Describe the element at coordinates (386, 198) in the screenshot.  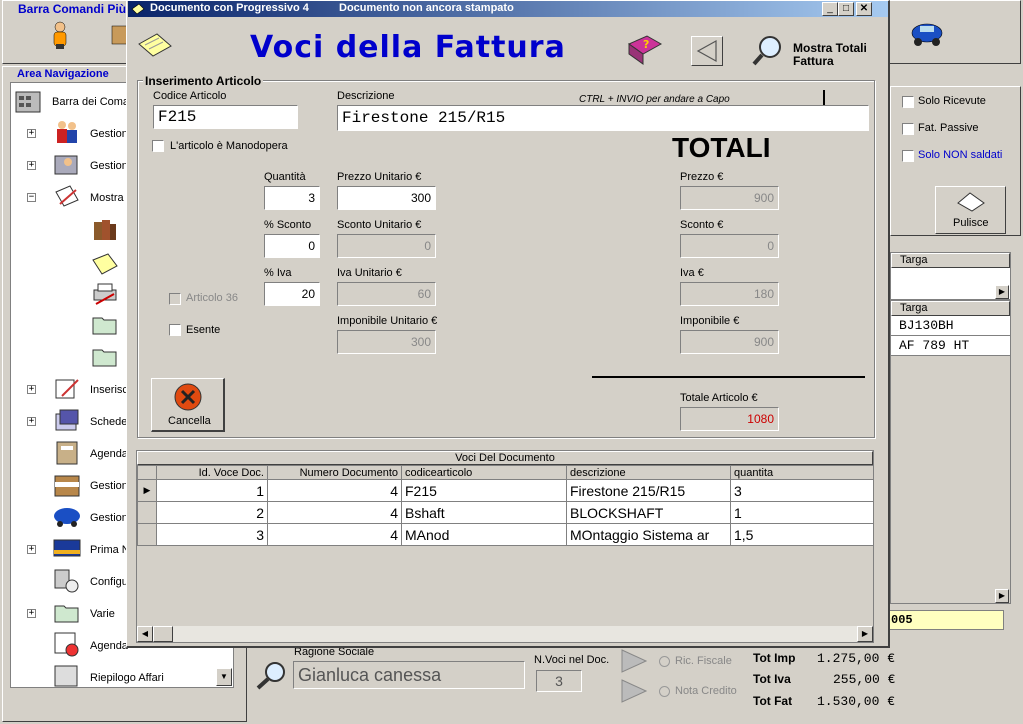
I see `prezzo-unitario-input: 300` at that location.